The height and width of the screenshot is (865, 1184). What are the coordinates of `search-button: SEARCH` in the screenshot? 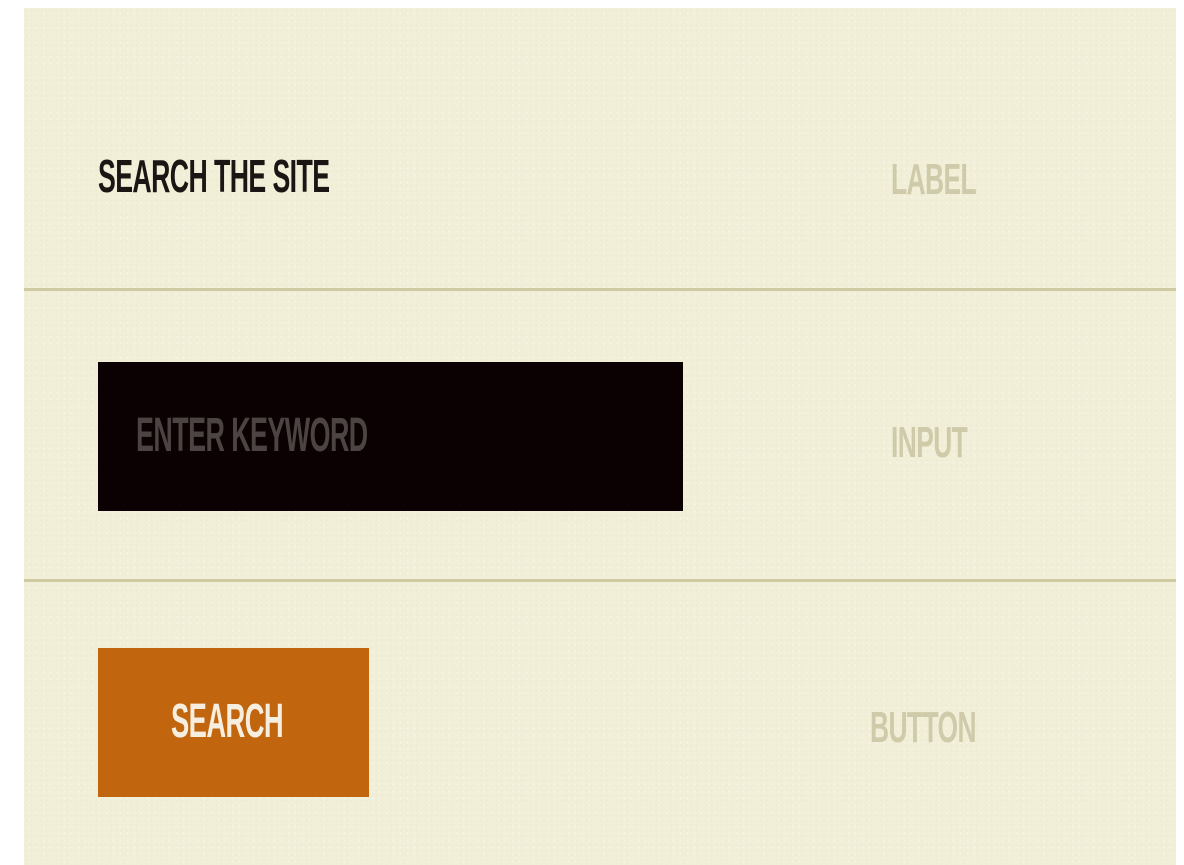 It's located at (233, 722).